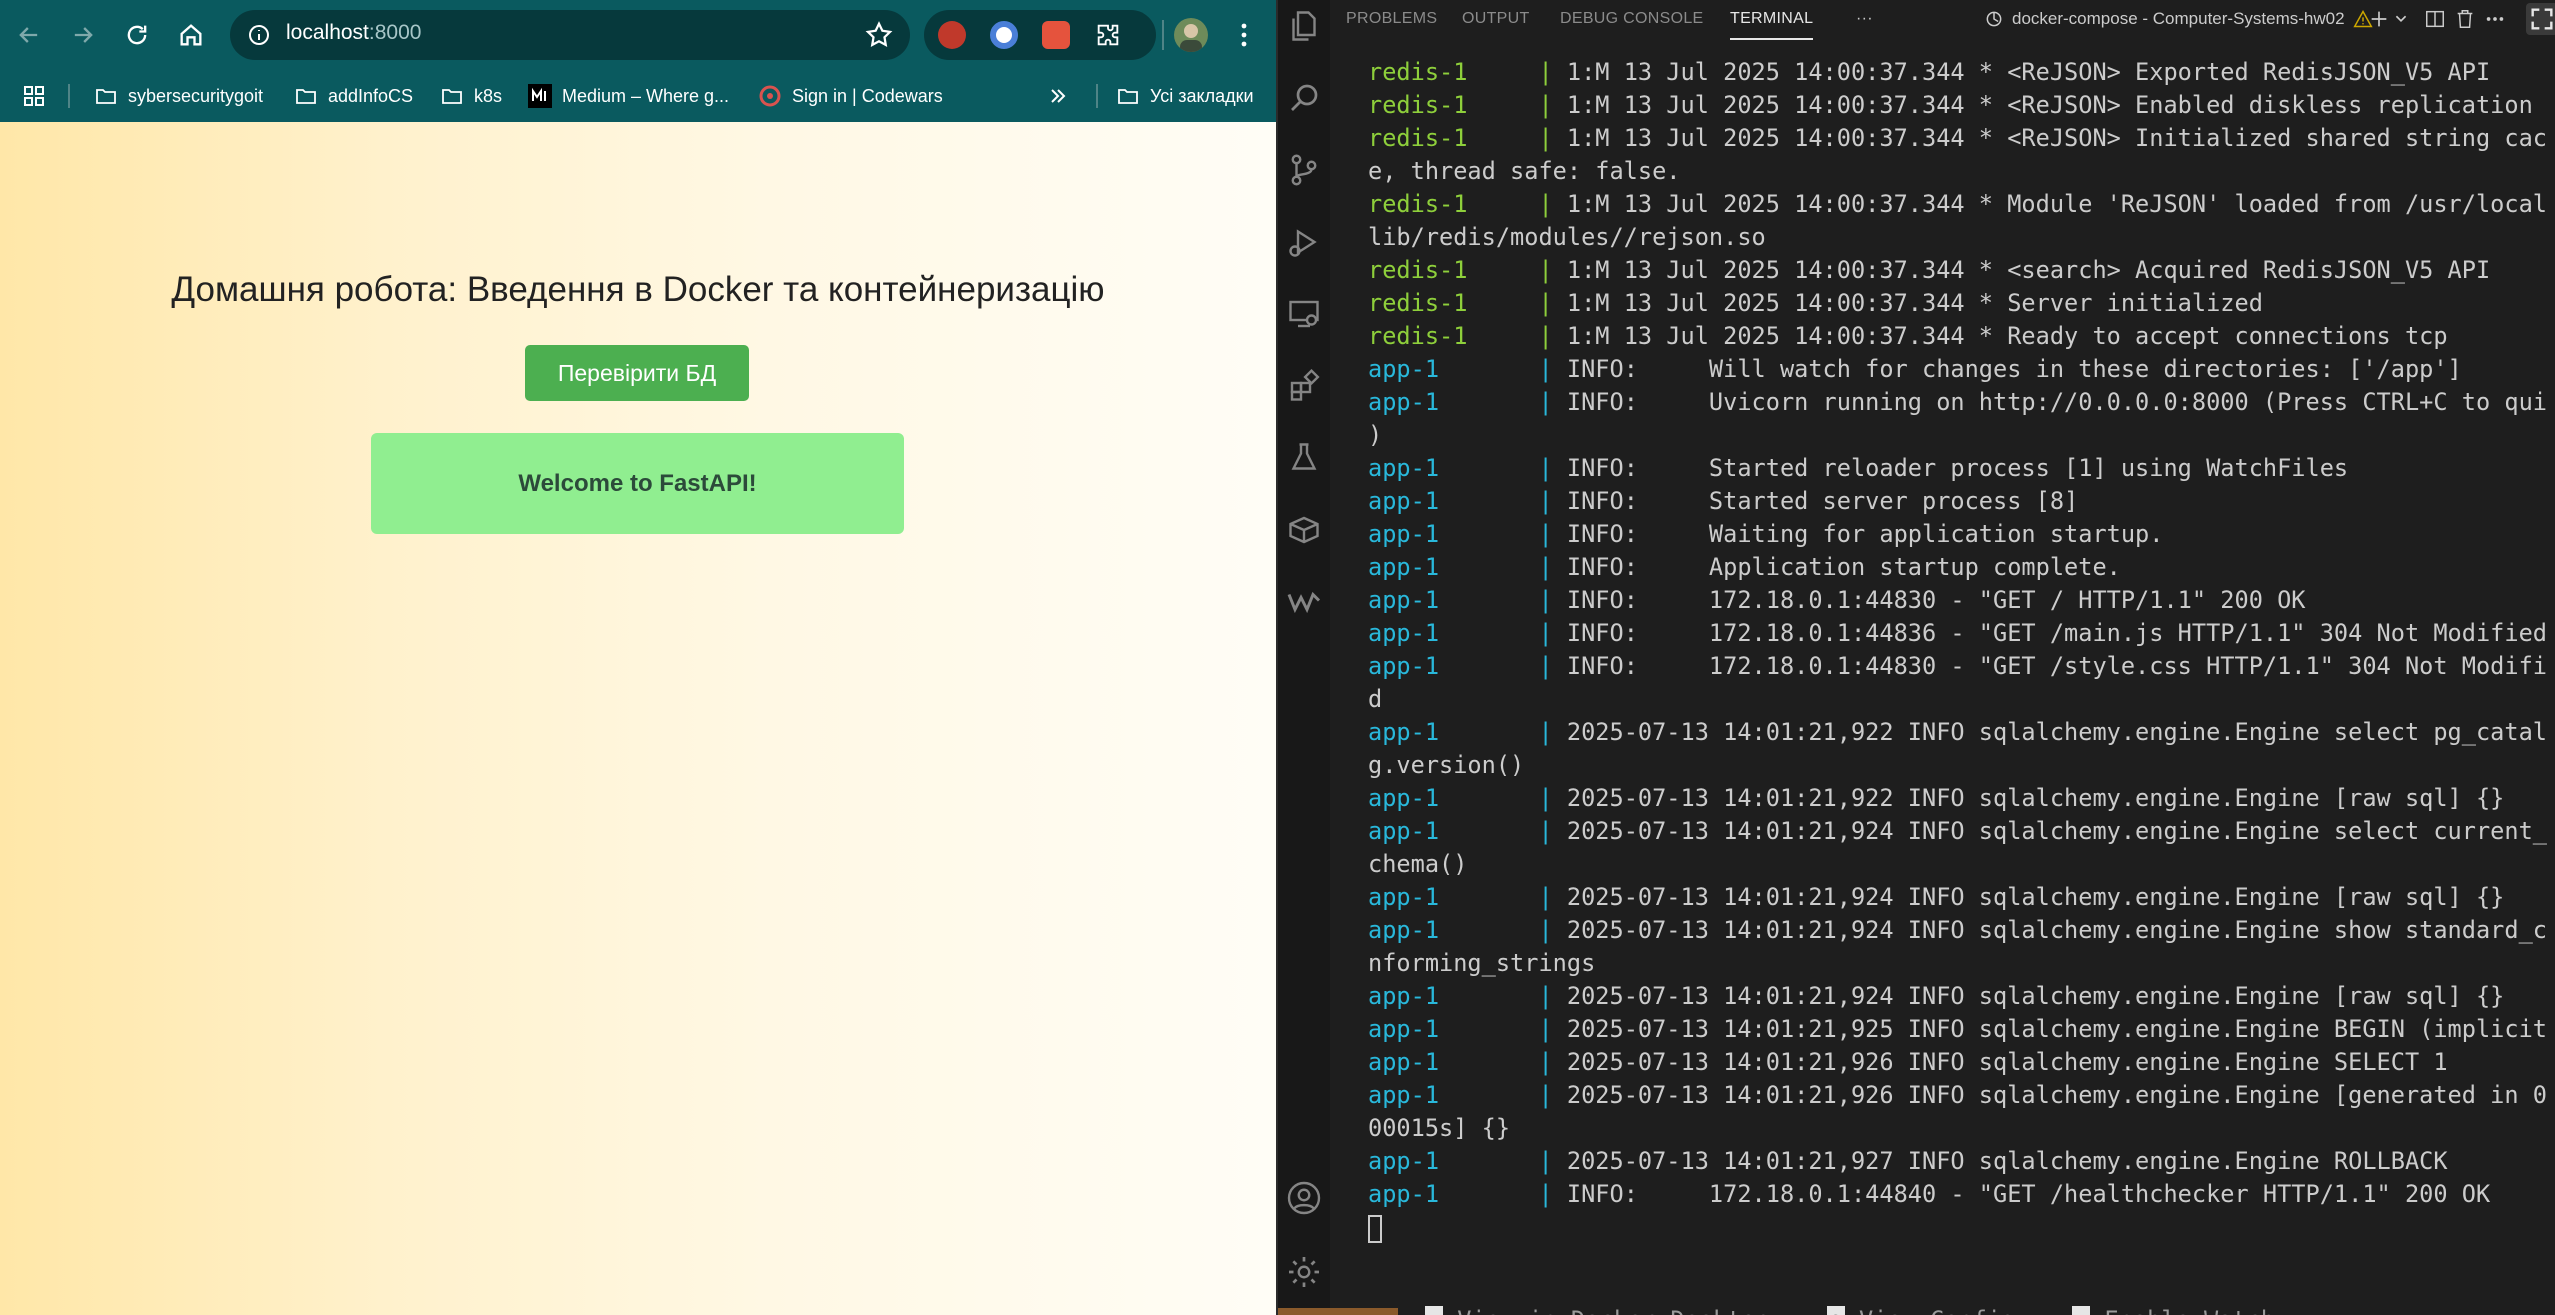 The width and height of the screenshot is (2555, 1315). What do you see at coordinates (259, 35) in the screenshot?
I see `site-info-icon` at bounding box center [259, 35].